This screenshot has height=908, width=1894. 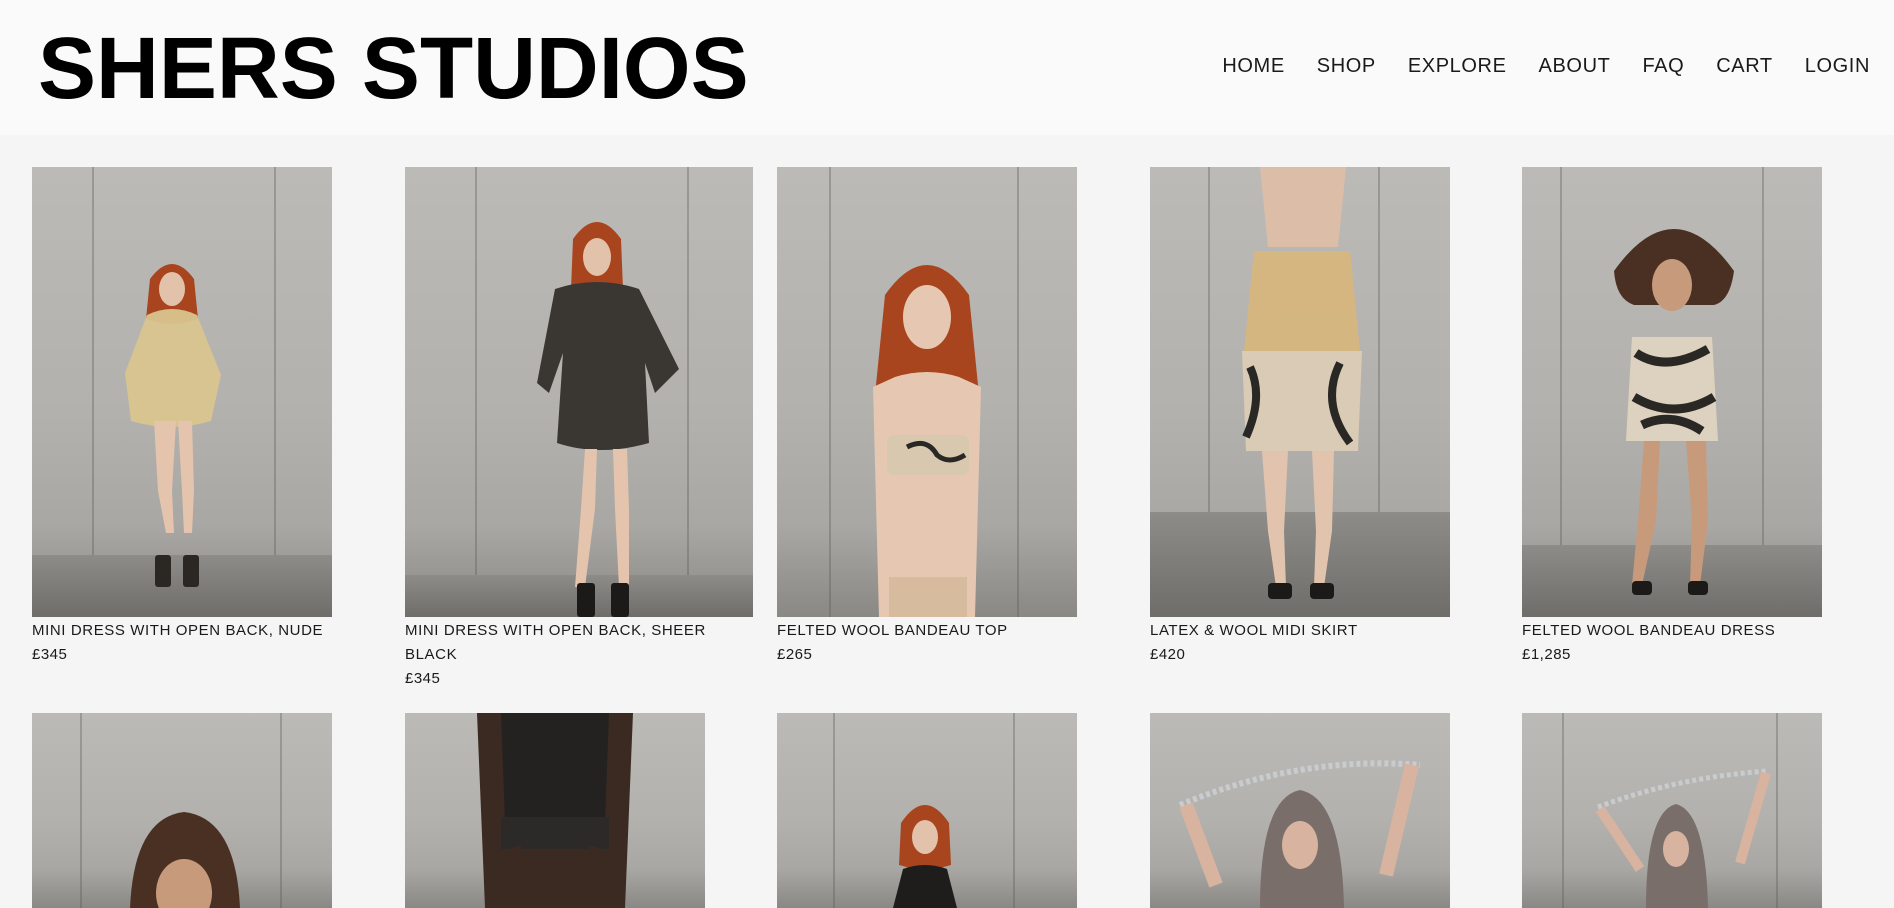 What do you see at coordinates (1457, 66) in the screenshot?
I see `nav-explore: EXPLORE` at bounding box center [1457, 66].